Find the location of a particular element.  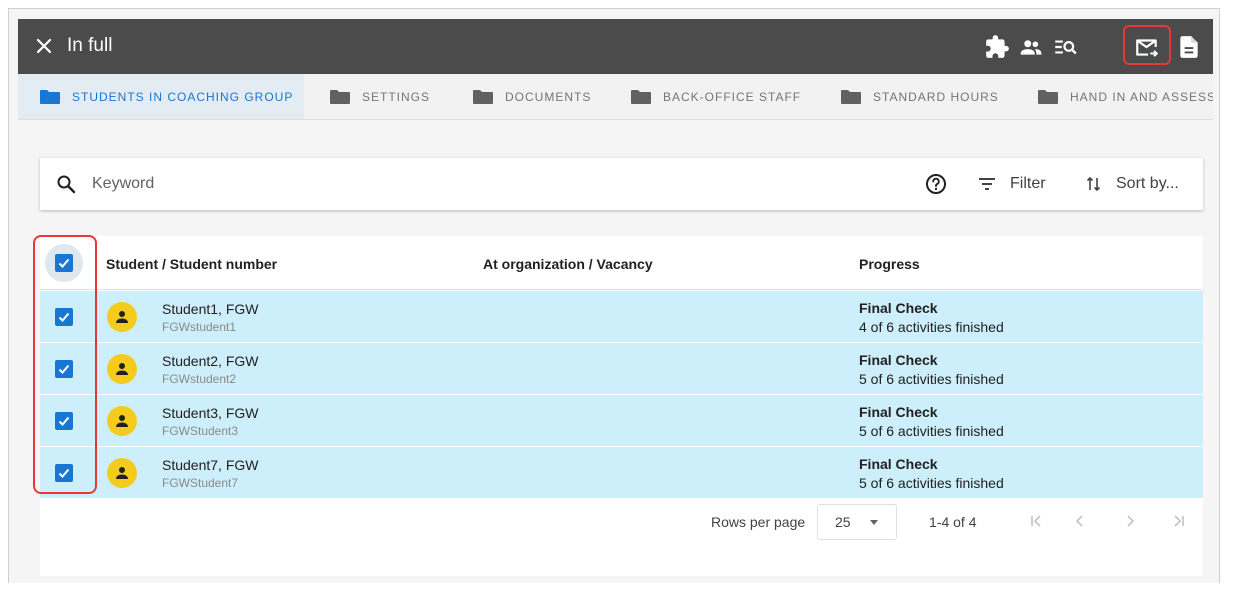

mail-icon-highlight is located at coordinates (1147, 45).